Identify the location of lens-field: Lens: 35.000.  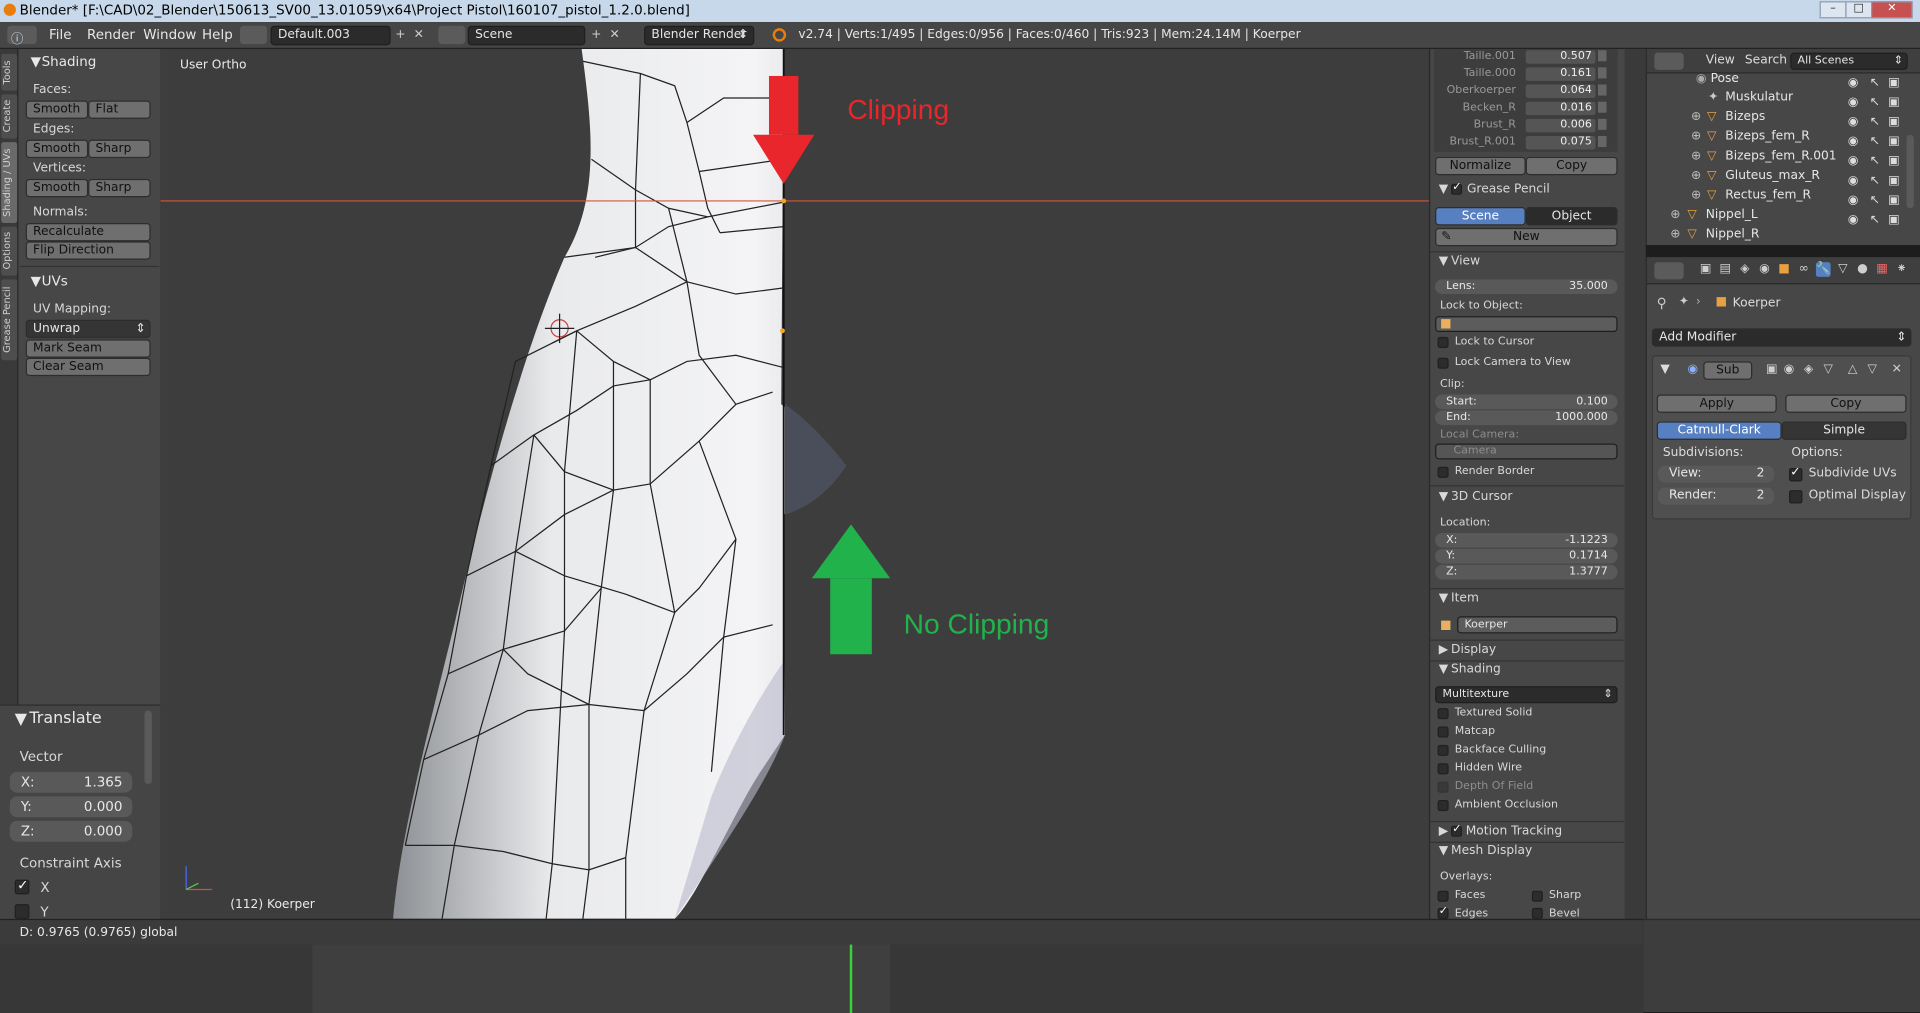
(1526, 287).